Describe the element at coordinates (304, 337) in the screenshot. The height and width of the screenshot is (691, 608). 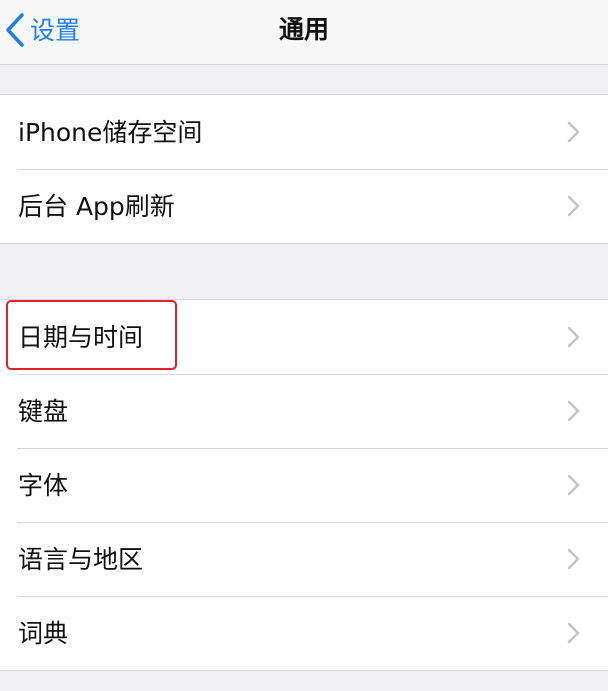
I see `settings-row-date-time: 日期与时间` at that location.